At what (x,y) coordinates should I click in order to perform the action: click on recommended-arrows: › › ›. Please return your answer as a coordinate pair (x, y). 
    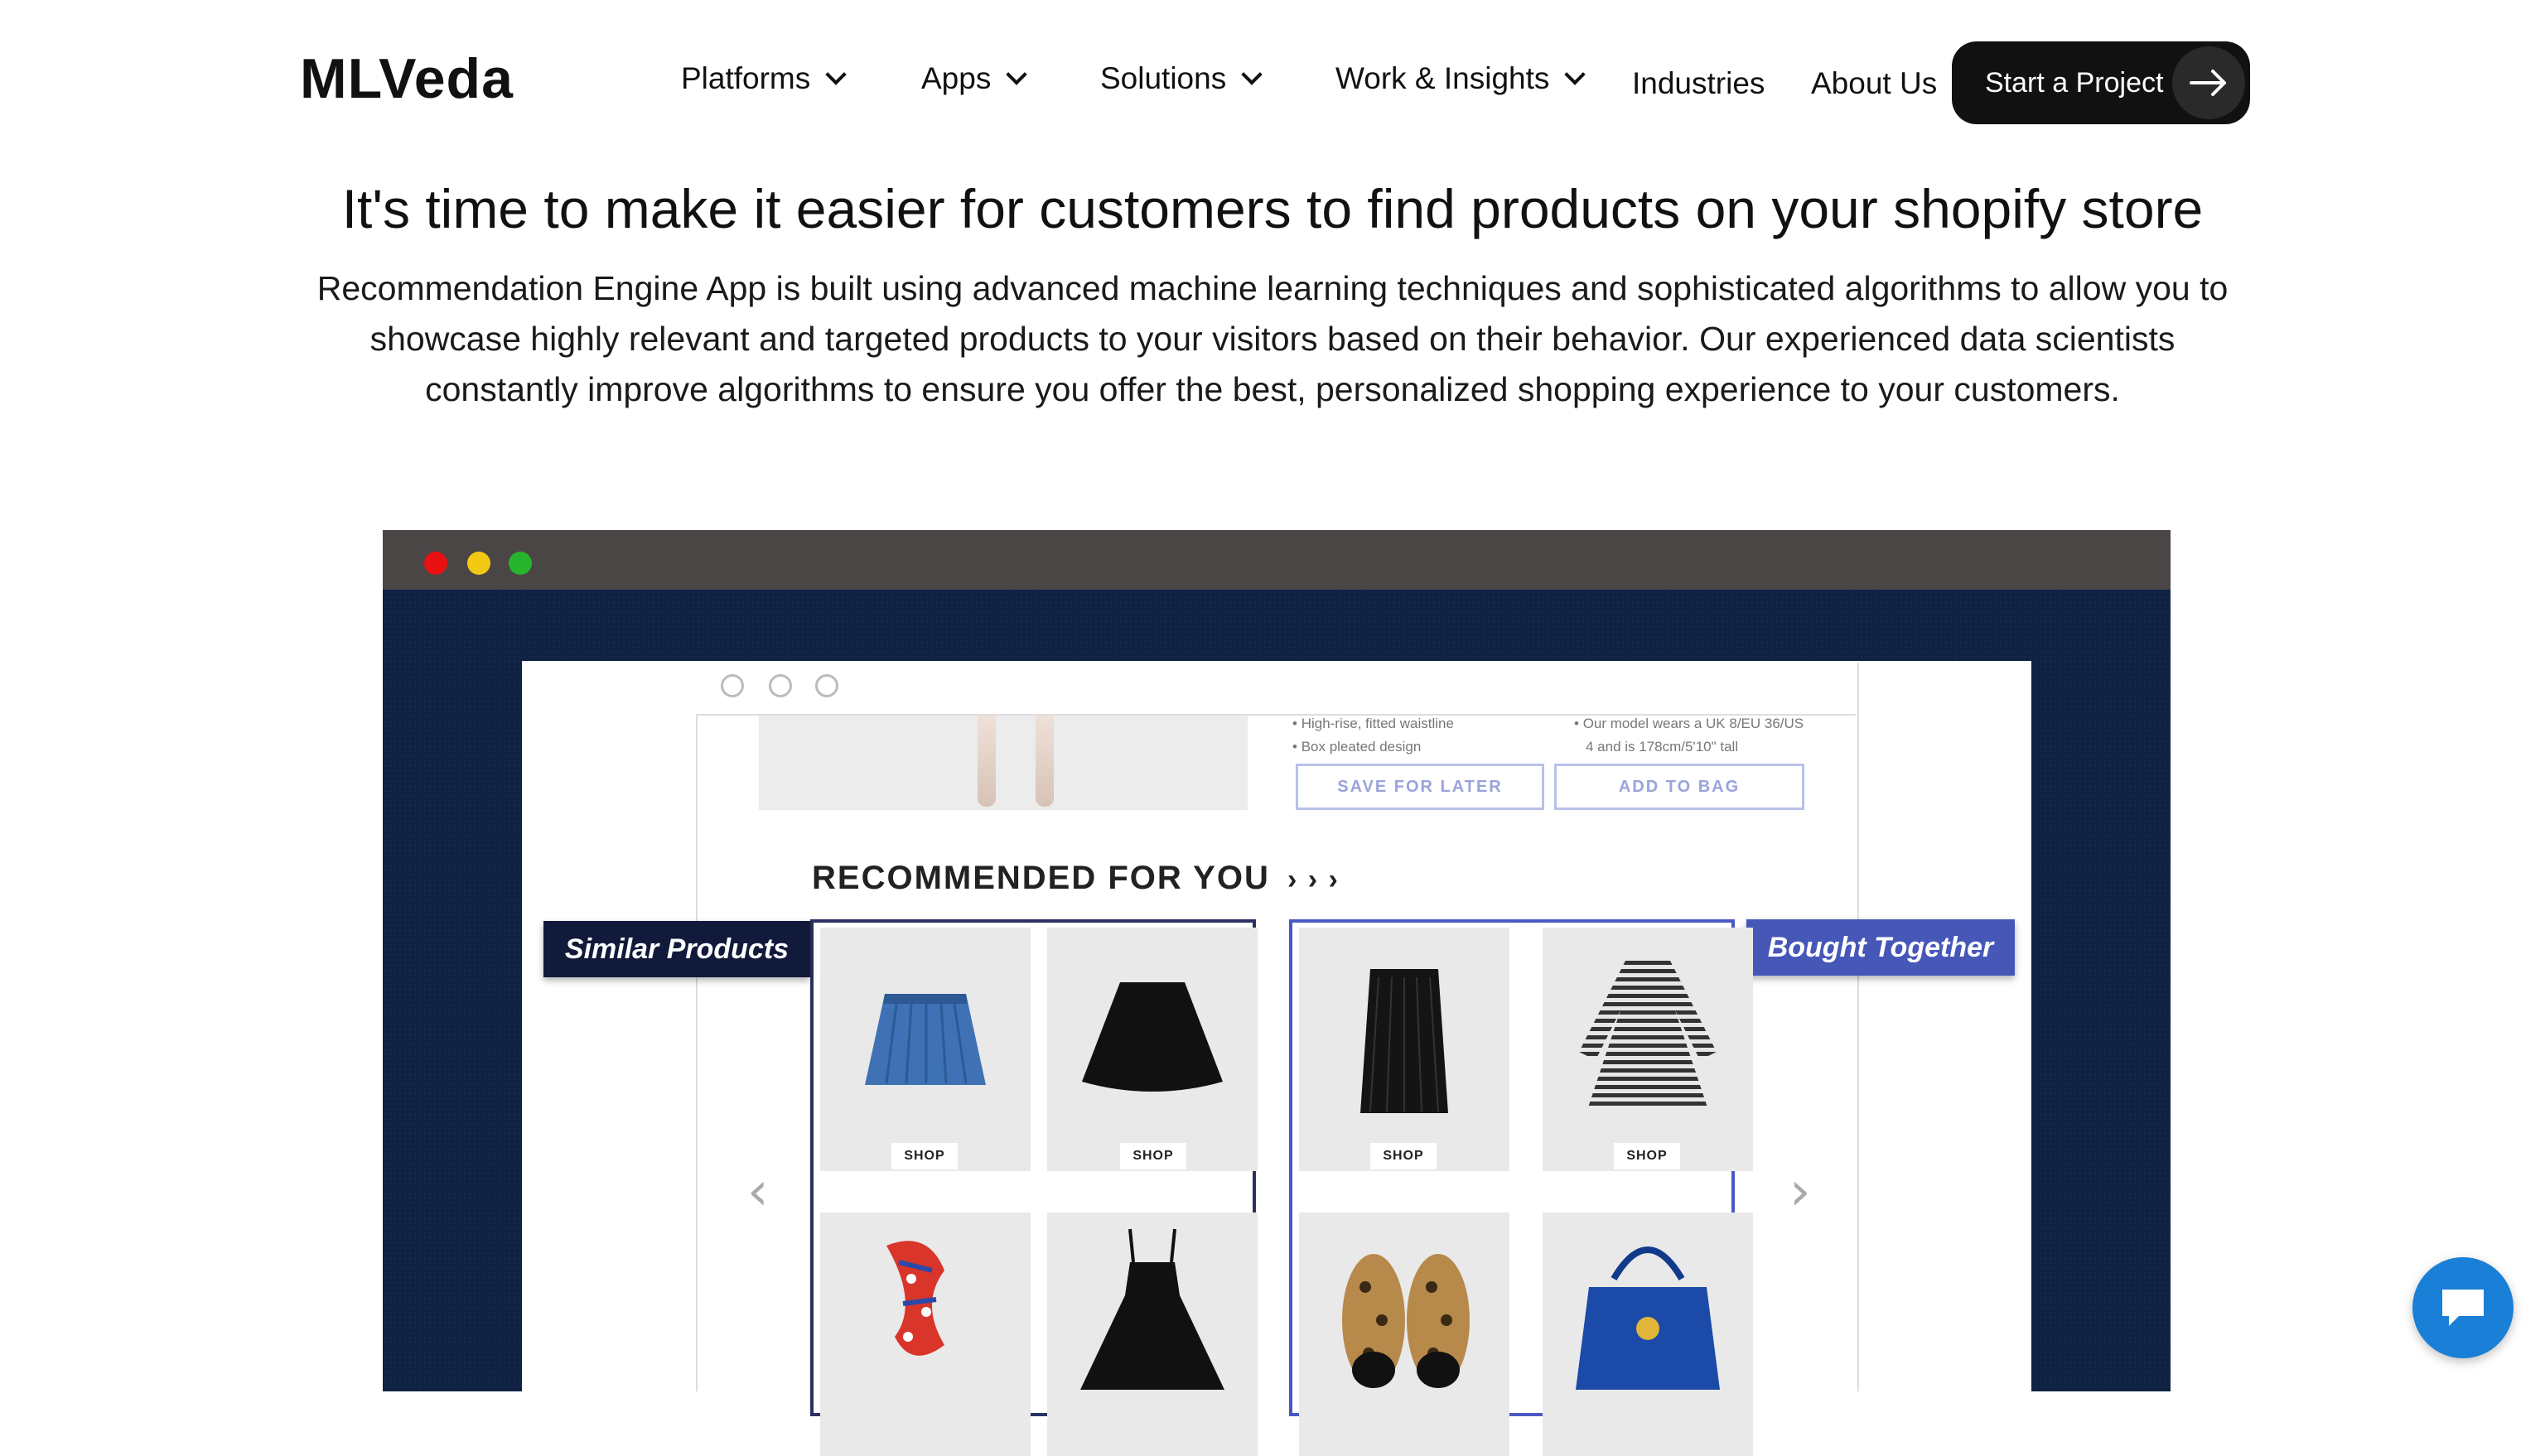
    Looking at the image, I should click on (1313, 879).